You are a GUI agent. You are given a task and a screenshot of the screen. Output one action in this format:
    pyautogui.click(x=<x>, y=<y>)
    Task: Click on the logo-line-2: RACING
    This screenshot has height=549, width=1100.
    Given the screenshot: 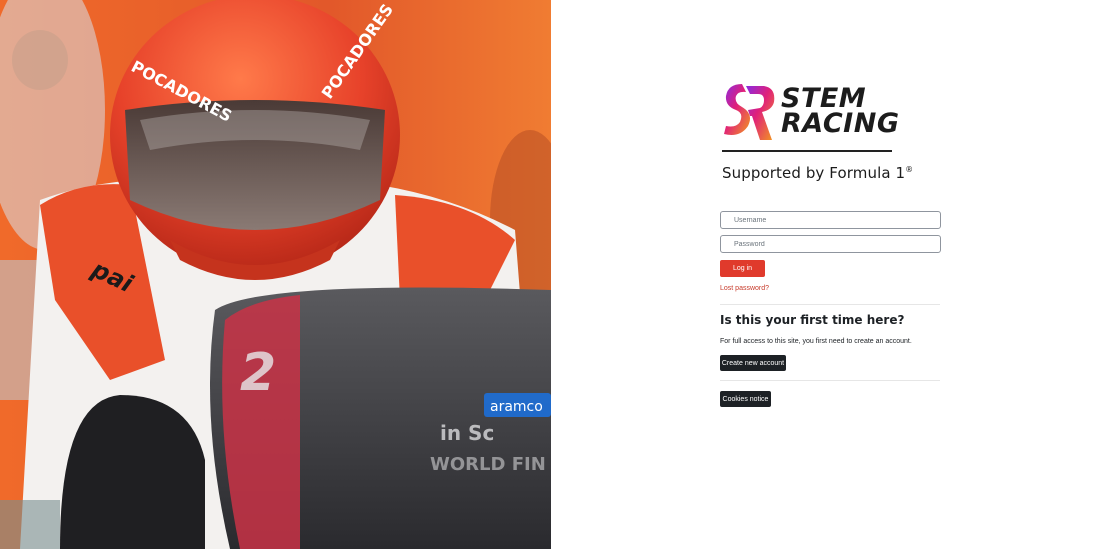 What is the action you would take?
    pyautogui.click(x=840, y=123)
    